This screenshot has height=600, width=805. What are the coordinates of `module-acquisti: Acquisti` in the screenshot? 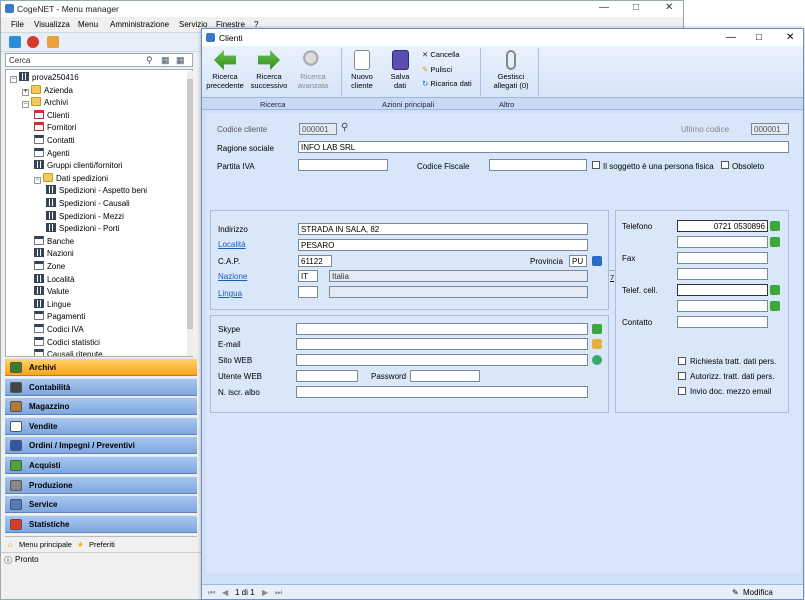 It's located at (101, 465).